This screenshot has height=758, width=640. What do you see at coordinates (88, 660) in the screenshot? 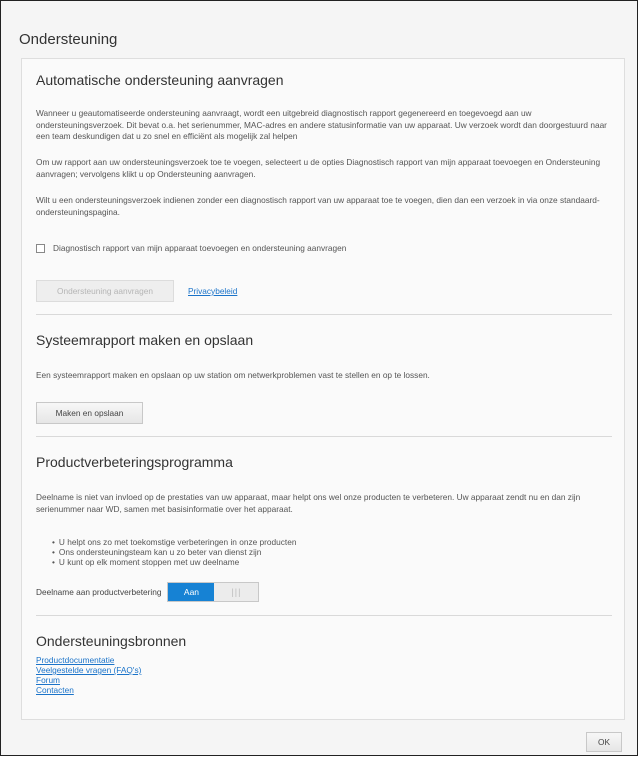
I see `product-documentation-link: Productdocumentatie` at bounding box center [88, 660].